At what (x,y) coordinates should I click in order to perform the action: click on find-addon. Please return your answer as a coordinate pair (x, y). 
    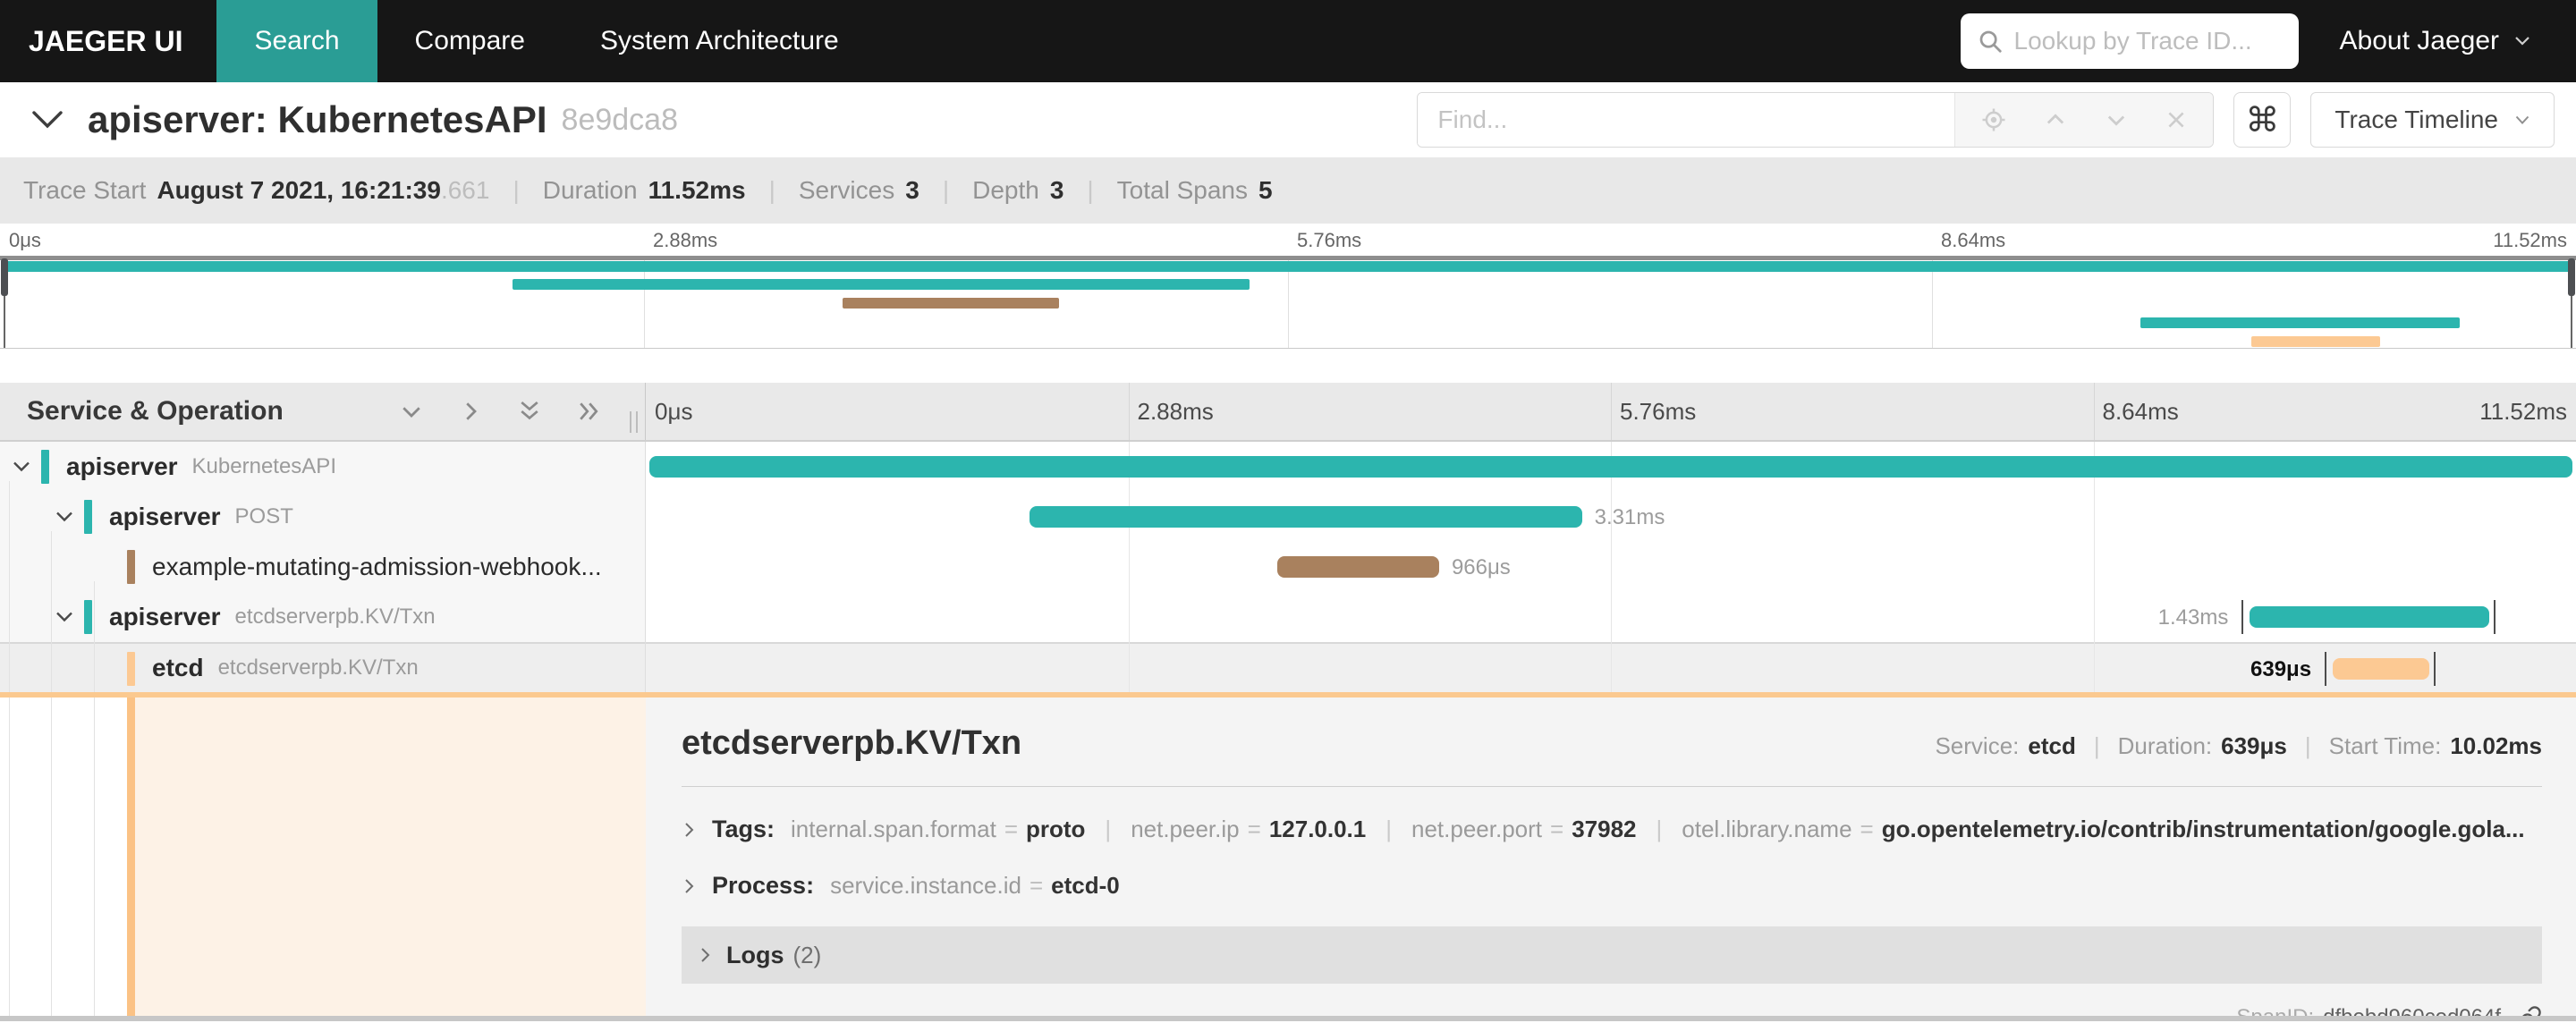
    Looking at the image, I should click on (2084, 120).